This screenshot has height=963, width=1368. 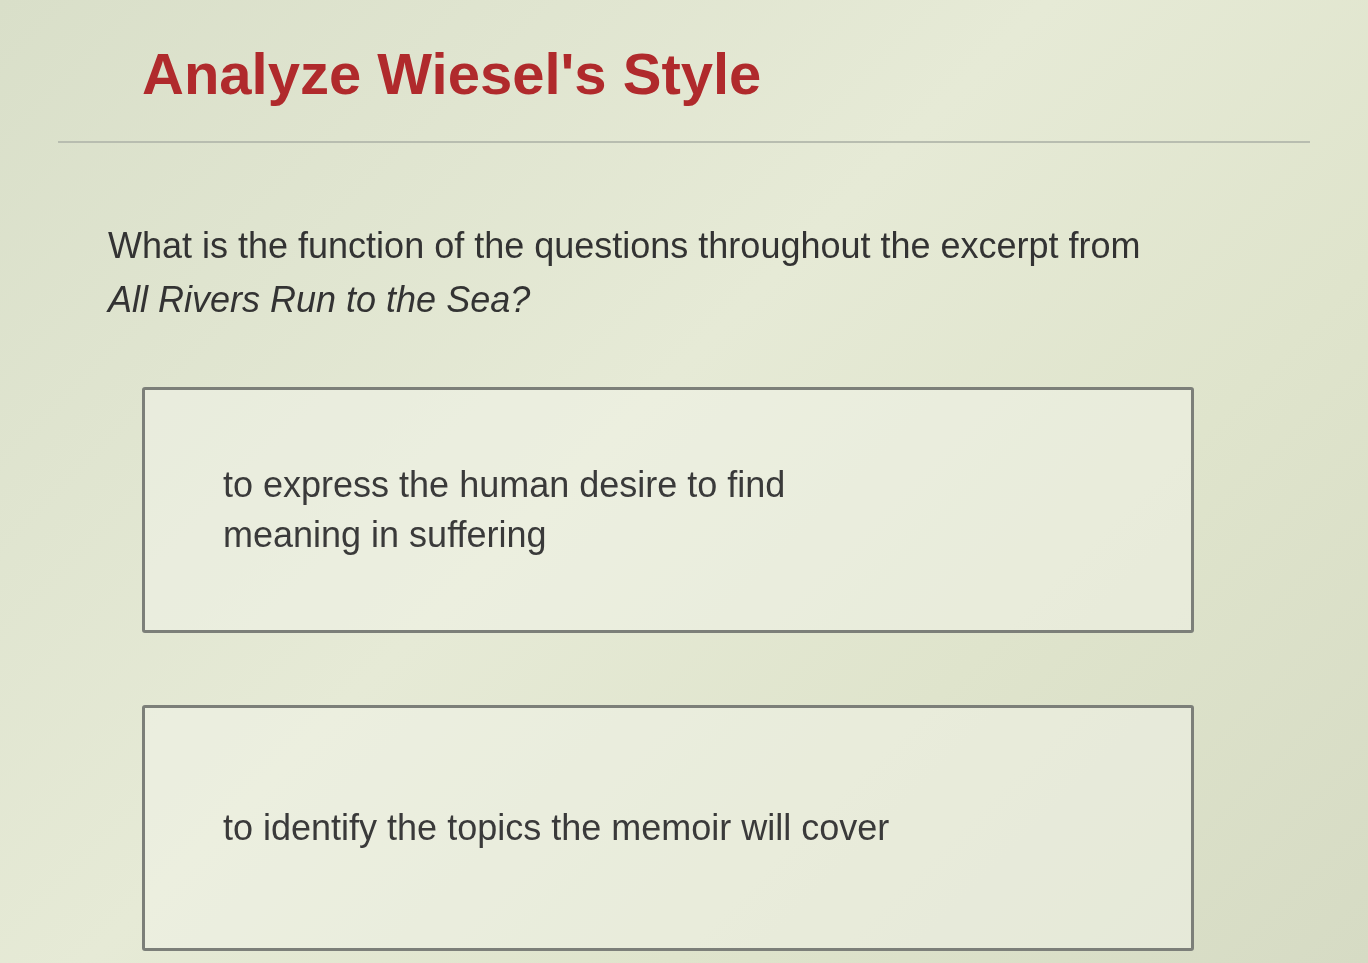 What do you see at coordinates (452, 74) in the screenshot?
I see `page-title: Analyze Wiesel's Style` at bounding box center [452, 74].